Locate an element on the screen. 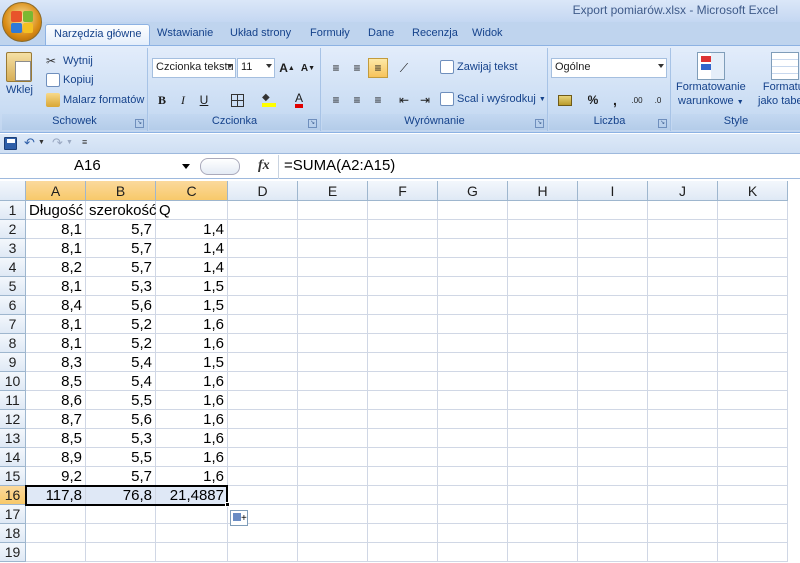 The width and height of the screenshot is (800, 563). cell-k17 is located at coordinates (753, 514).